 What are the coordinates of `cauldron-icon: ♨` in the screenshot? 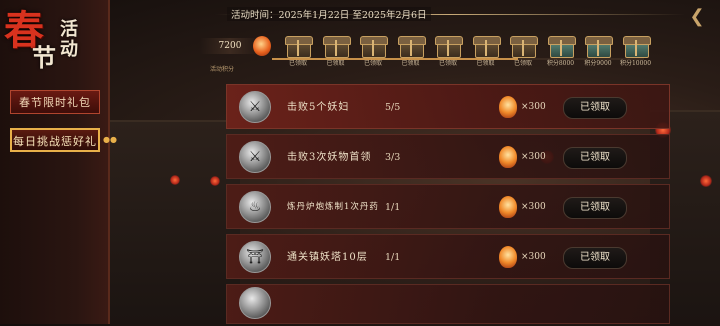 It's located at (255, 207).